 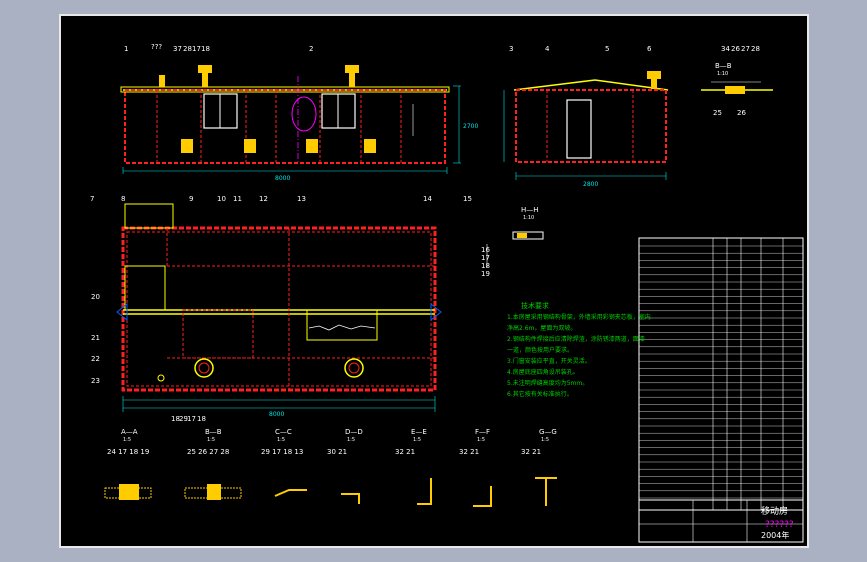 What do you see at coordinates (128, 452) in the screenshot?
I see `section-balloons-a: 24 17 18 19` at bounding box center [128, 452].